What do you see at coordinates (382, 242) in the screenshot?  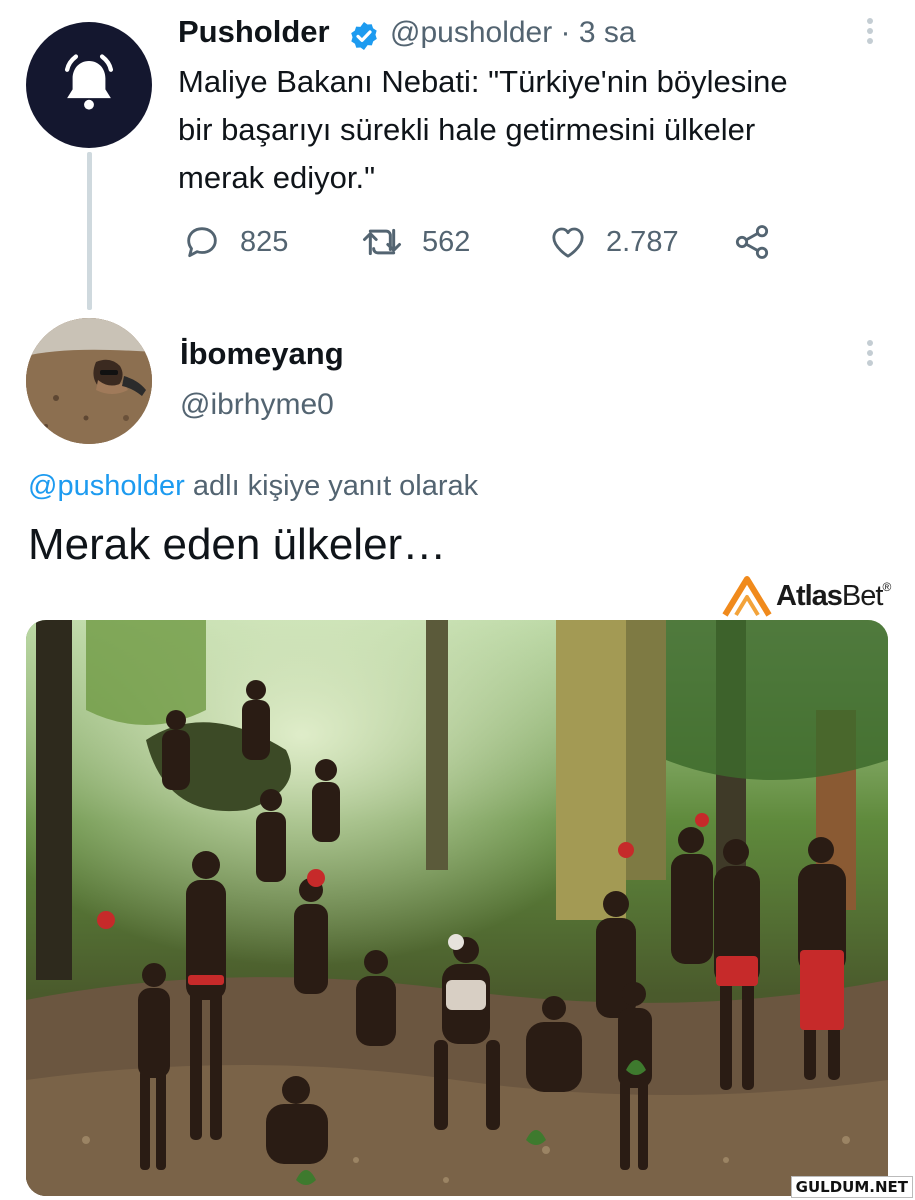 I see `retweet-icon` at bounding box center [382, 242].